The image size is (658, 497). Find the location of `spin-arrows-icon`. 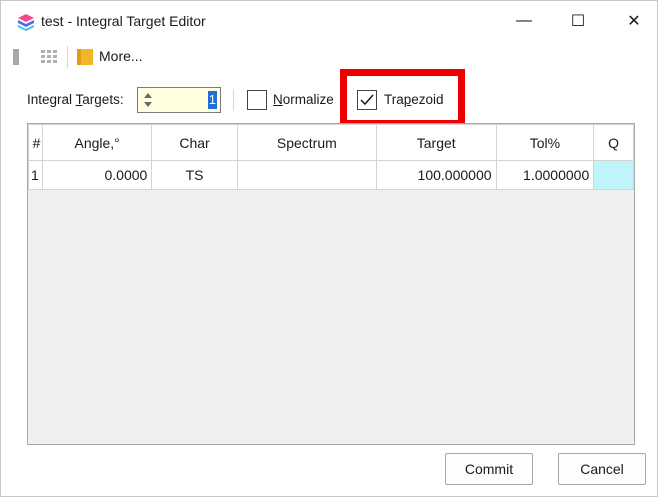

spin-arrows-icon is located at coordinates (148, 100).